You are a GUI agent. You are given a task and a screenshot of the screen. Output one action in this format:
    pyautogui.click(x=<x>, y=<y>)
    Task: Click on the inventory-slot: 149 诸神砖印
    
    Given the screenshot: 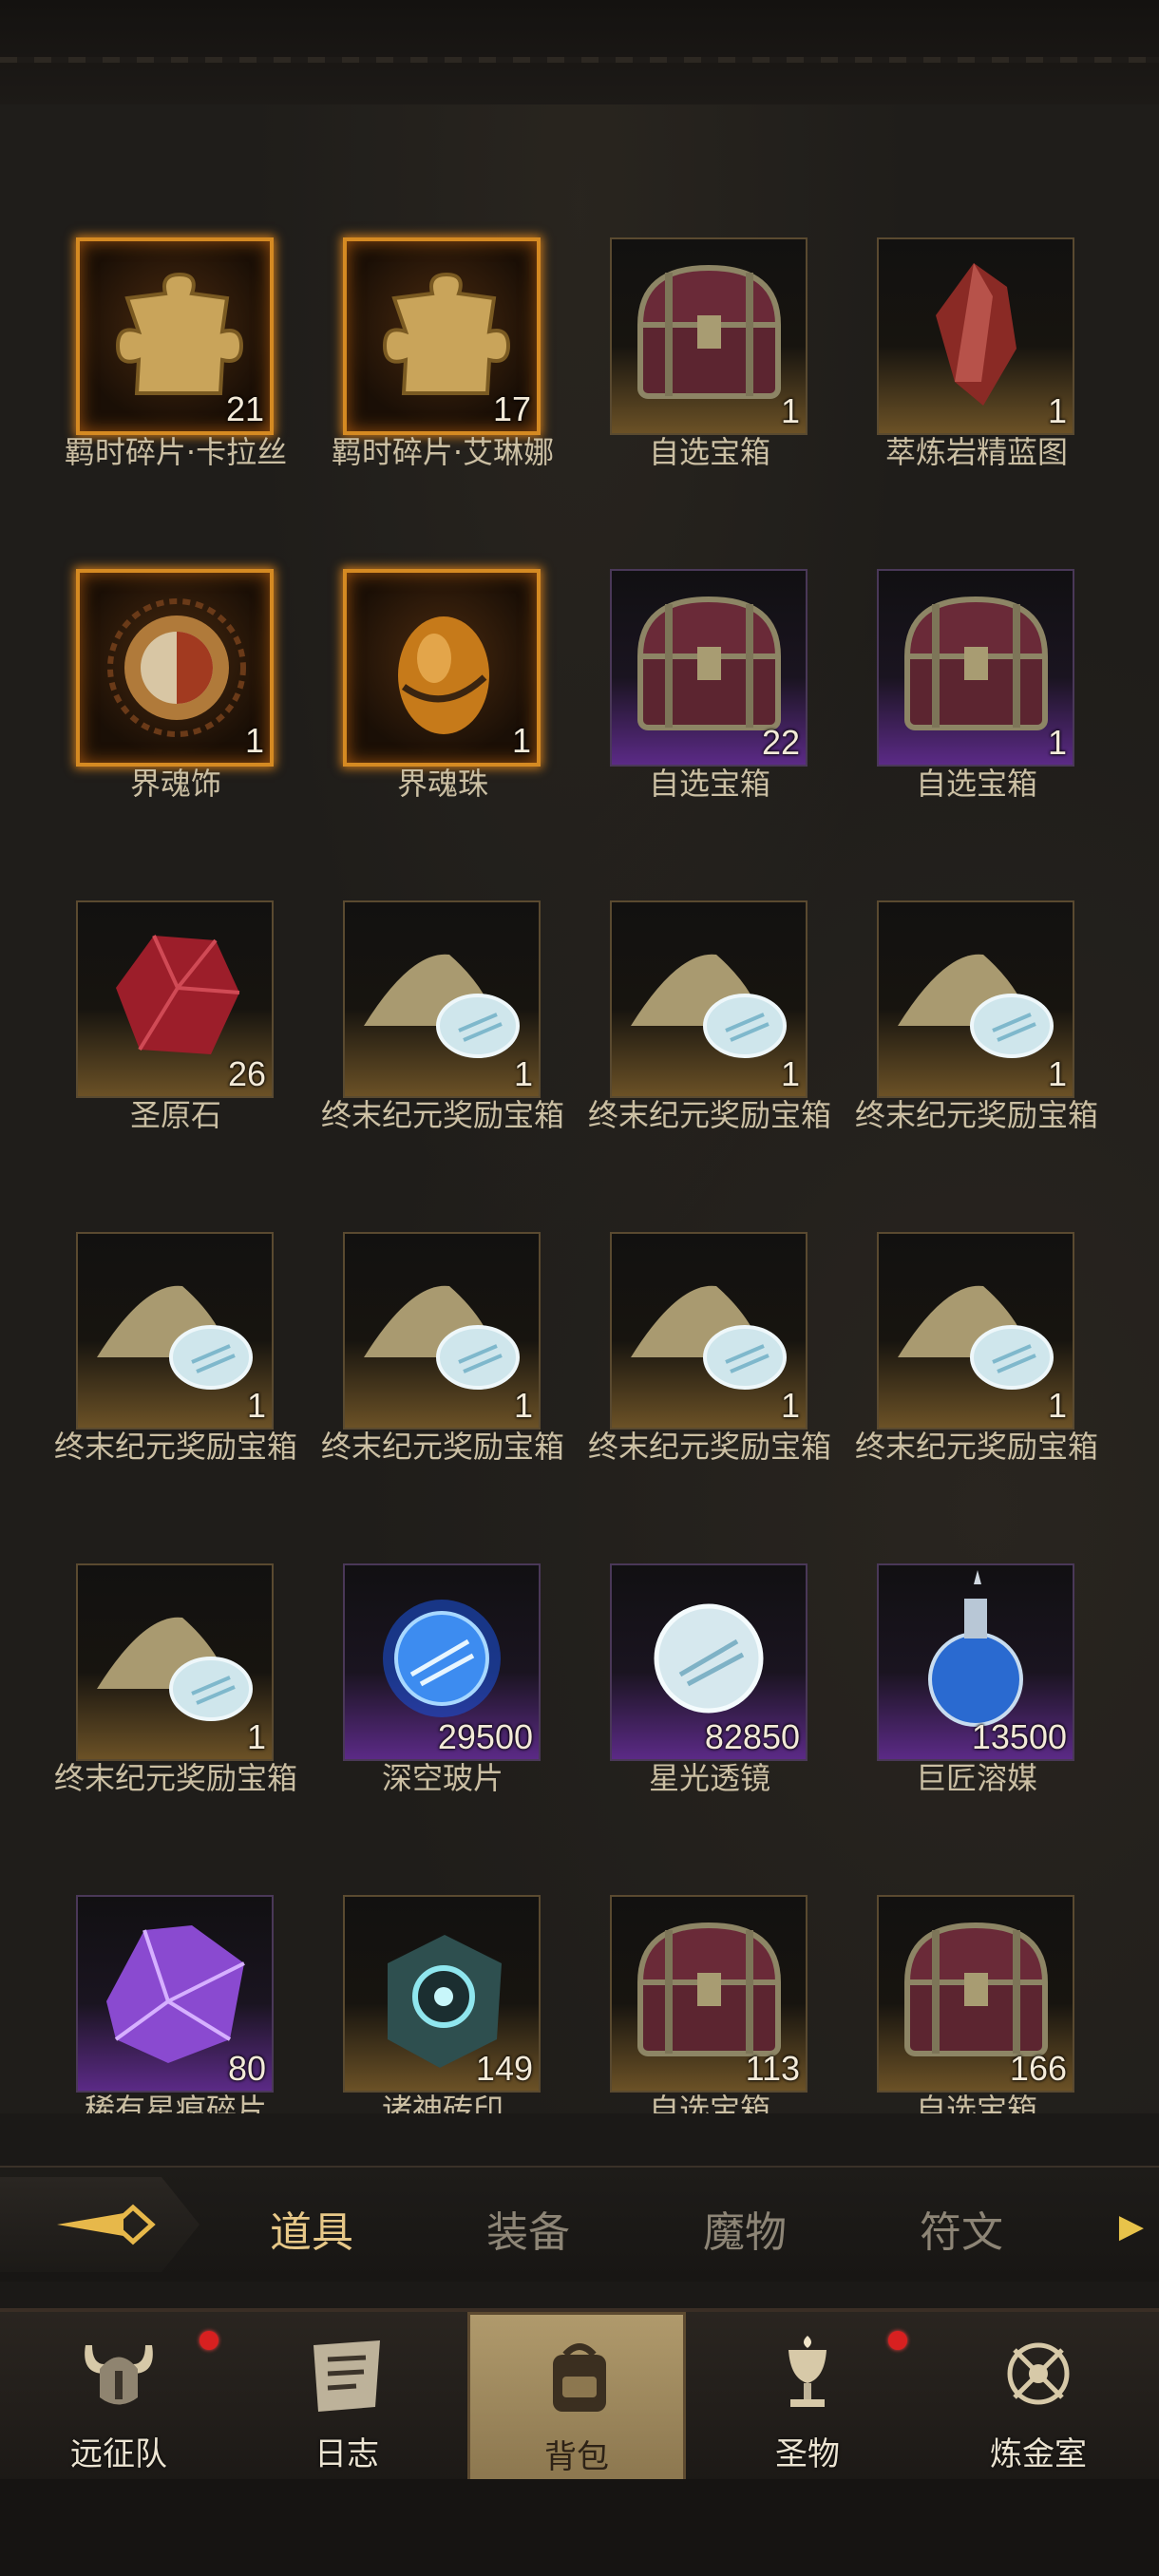 What is the action you would take?
    pyautogui.click(x=447, y=2004)
    